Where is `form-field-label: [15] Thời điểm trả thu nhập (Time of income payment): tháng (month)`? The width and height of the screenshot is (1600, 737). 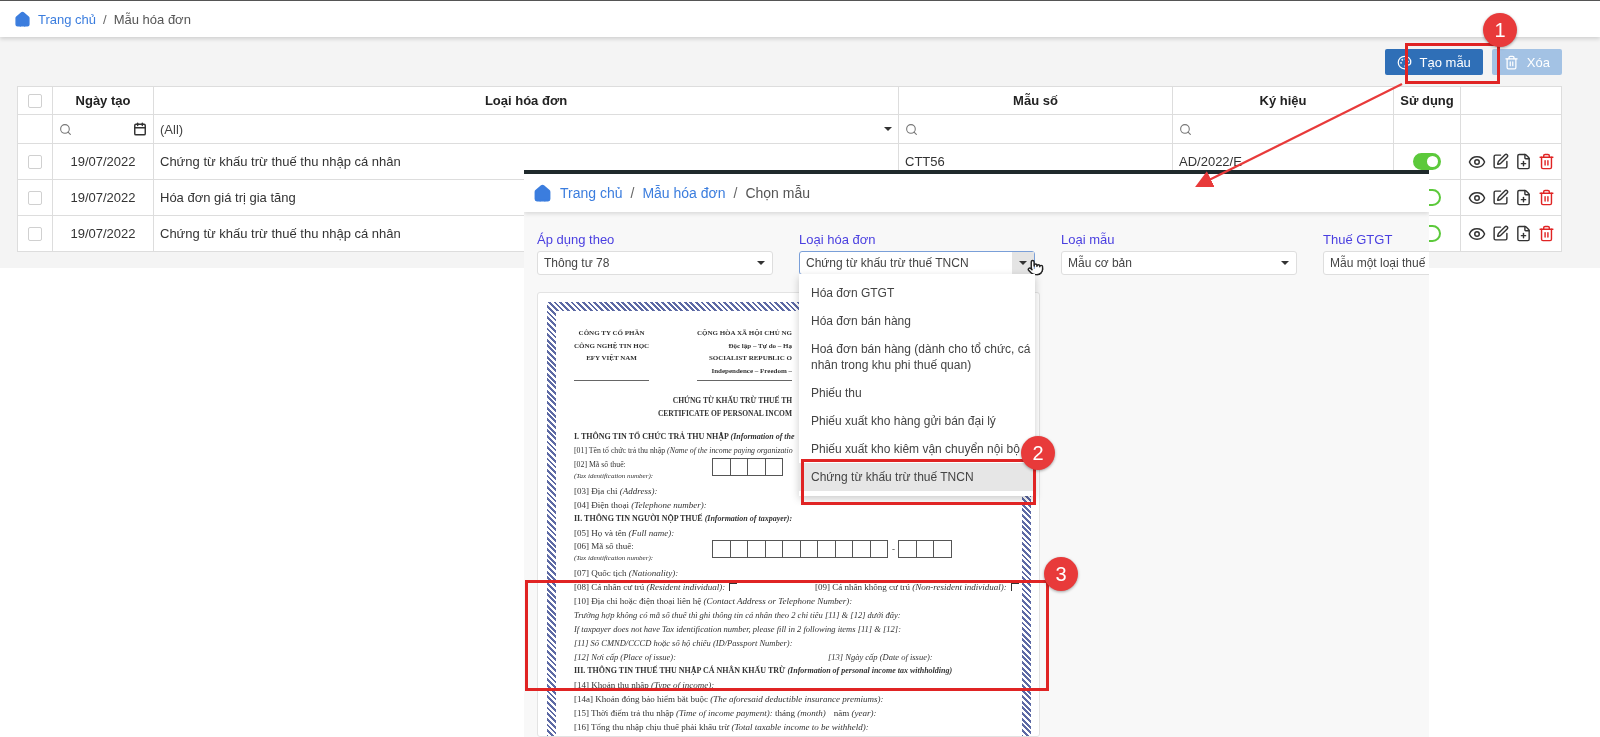
form-field-label: [15] Thời điểm trả thu nhập (Time of income payment): tháng (month) is located at coordinates (700, 713).